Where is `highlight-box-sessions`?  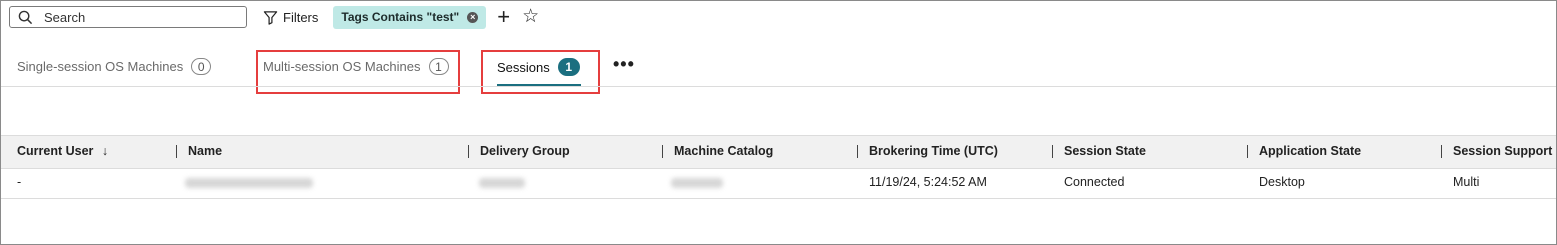
highlight-box-sessions is located at coordinates (540, 72).